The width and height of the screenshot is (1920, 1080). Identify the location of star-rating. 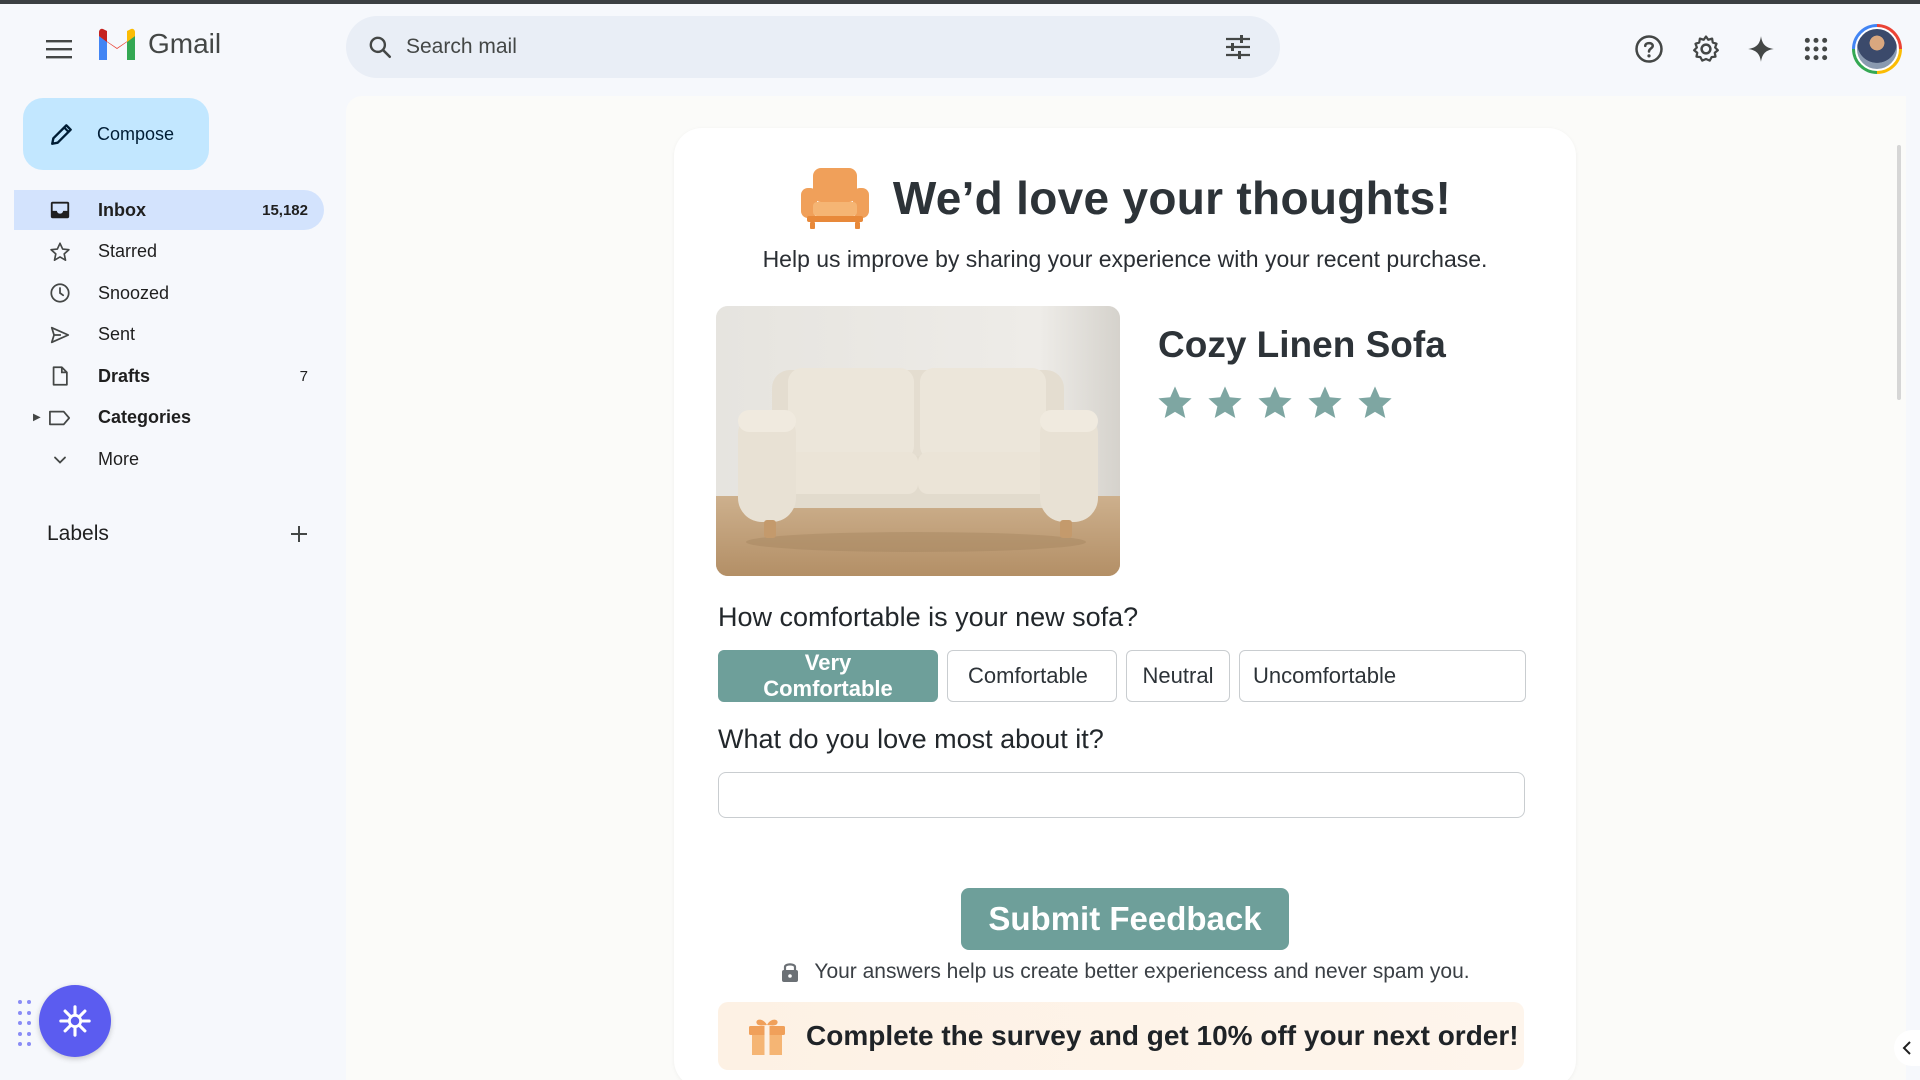
(1275, 403).